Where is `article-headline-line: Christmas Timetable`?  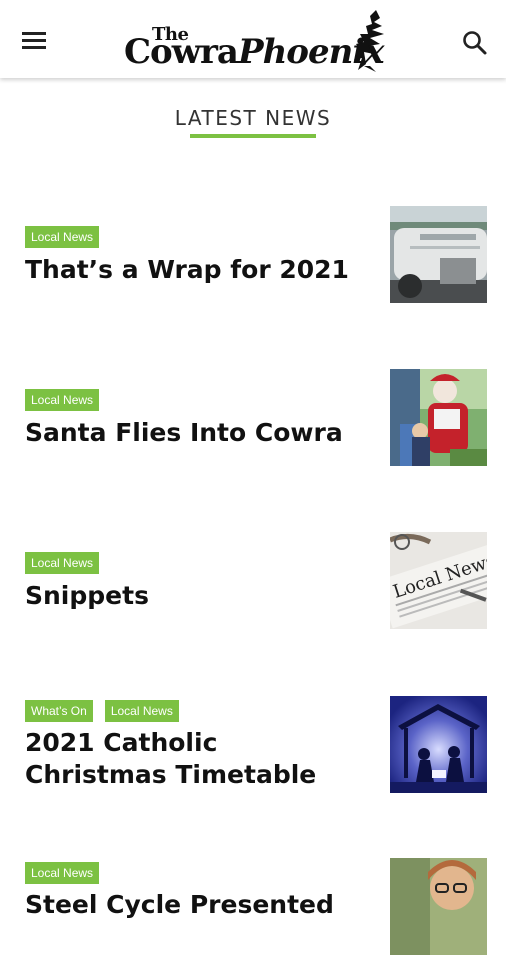 article-headline-line: Christmas Timetable is located at coordinates (171, 774).